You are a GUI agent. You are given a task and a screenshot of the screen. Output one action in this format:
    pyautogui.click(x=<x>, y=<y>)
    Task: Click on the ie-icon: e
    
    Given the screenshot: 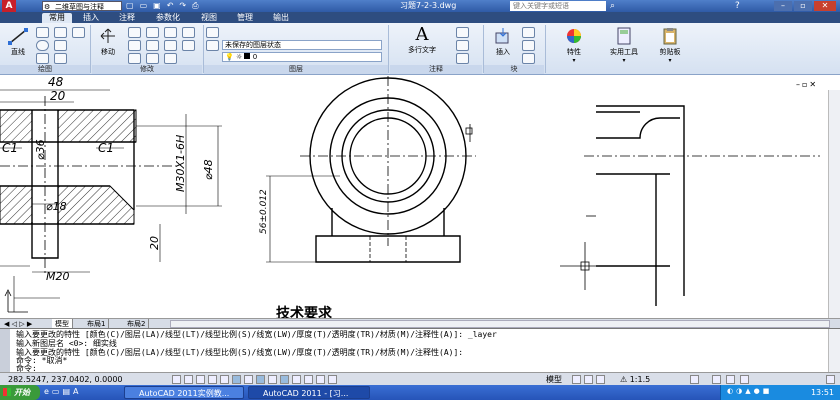 What is the action you would take?
    pyautogui.click(x=48, y=391)
    